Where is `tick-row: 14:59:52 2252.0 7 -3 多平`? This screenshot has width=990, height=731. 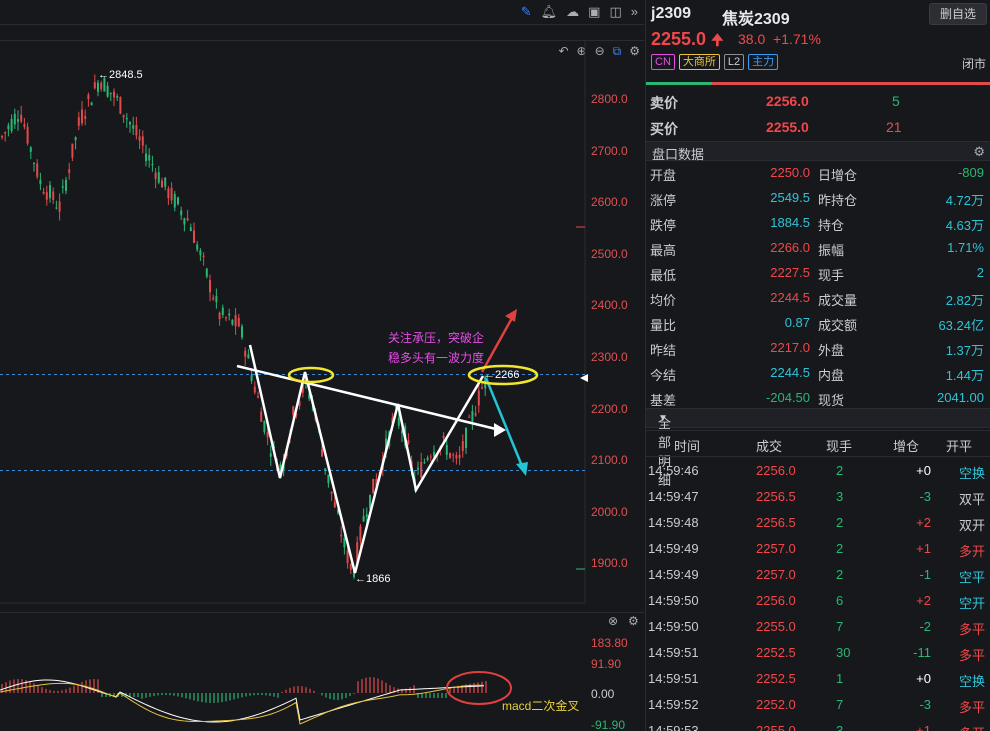 tick-row: 14:59:52 2252.0 7 -3 多平 is located at coordinates (818, 704).